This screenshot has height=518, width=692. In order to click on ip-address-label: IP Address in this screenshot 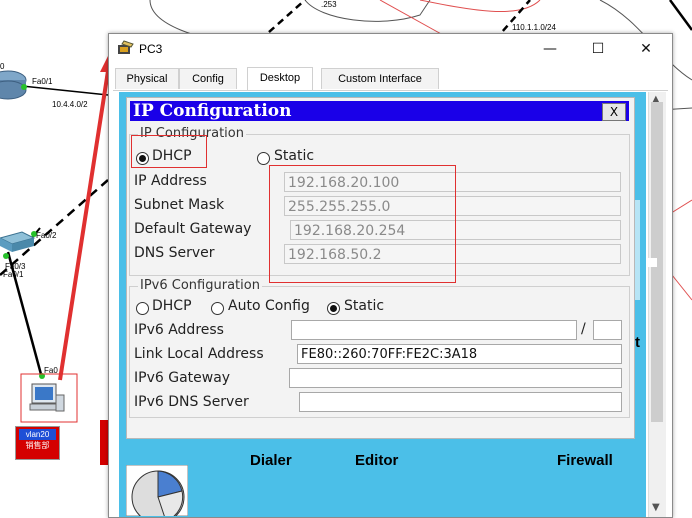, I will do `click(170, 181)`.